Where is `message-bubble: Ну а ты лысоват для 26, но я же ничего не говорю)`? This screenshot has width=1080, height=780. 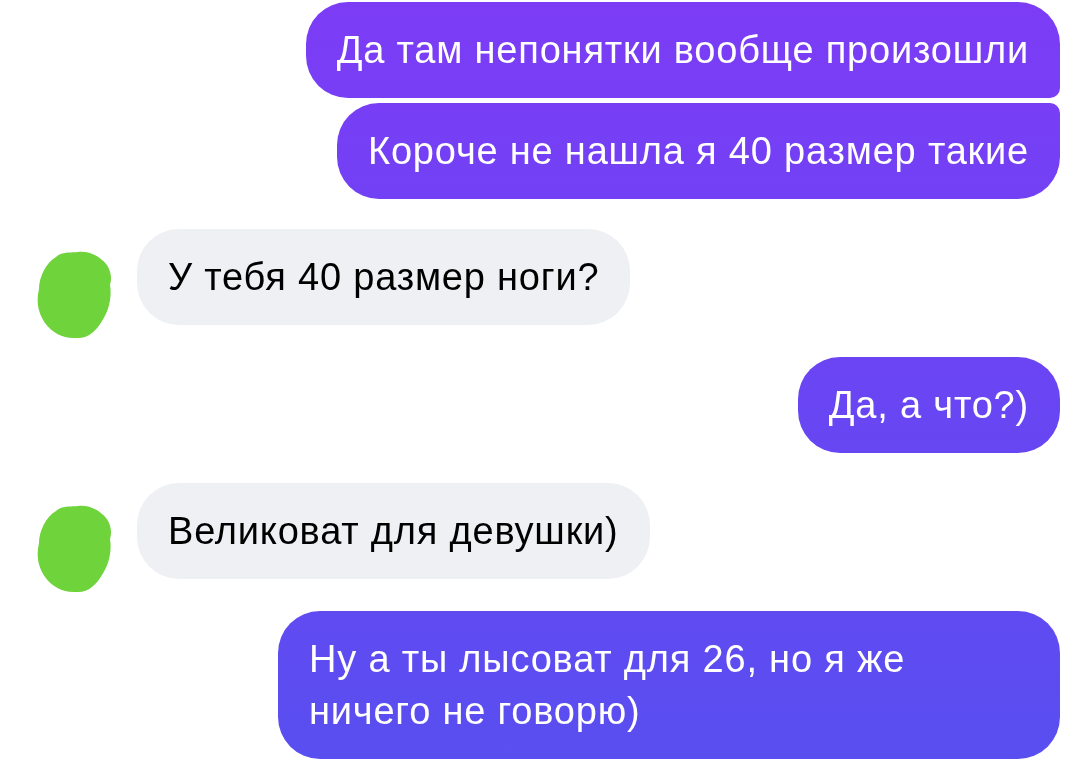 message-bubble: Ну а ты лысоват для 26, но я же ничего не говорю) is located at coordinates (669, 685).